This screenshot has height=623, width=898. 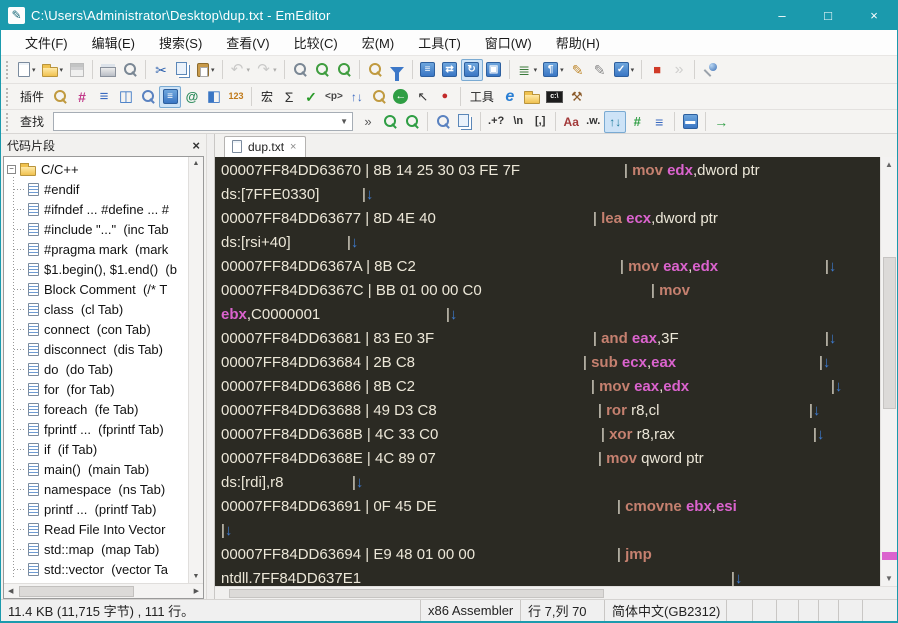 I want to click on open-file-button-dropdown-icon: ▾, so click(x=62, y=70).